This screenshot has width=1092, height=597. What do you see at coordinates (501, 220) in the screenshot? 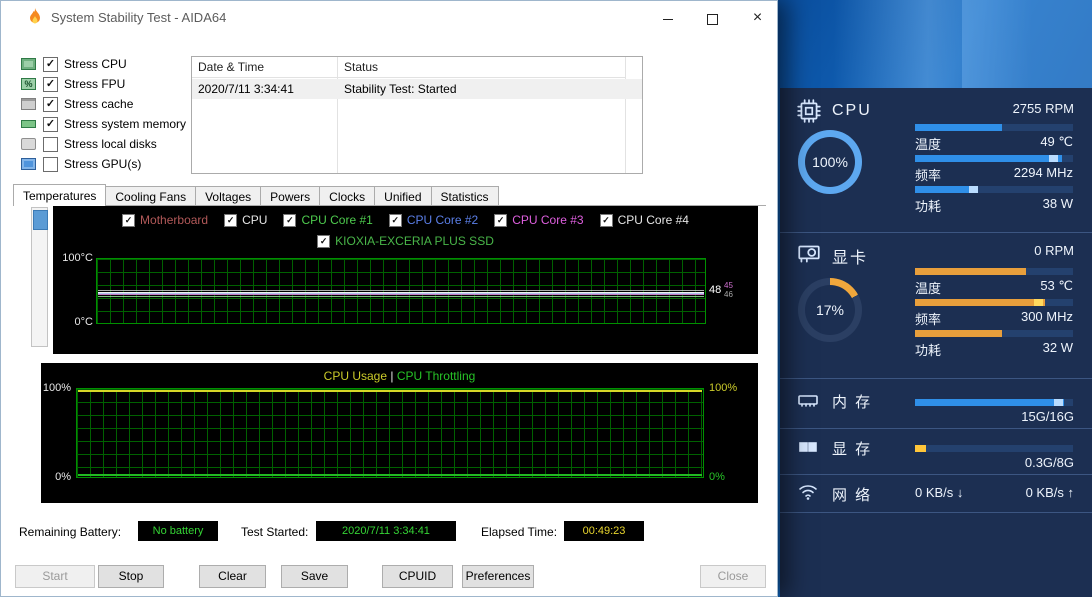
I see `legend-checkbox-core3: ✓` at bounding box center [501, 220].